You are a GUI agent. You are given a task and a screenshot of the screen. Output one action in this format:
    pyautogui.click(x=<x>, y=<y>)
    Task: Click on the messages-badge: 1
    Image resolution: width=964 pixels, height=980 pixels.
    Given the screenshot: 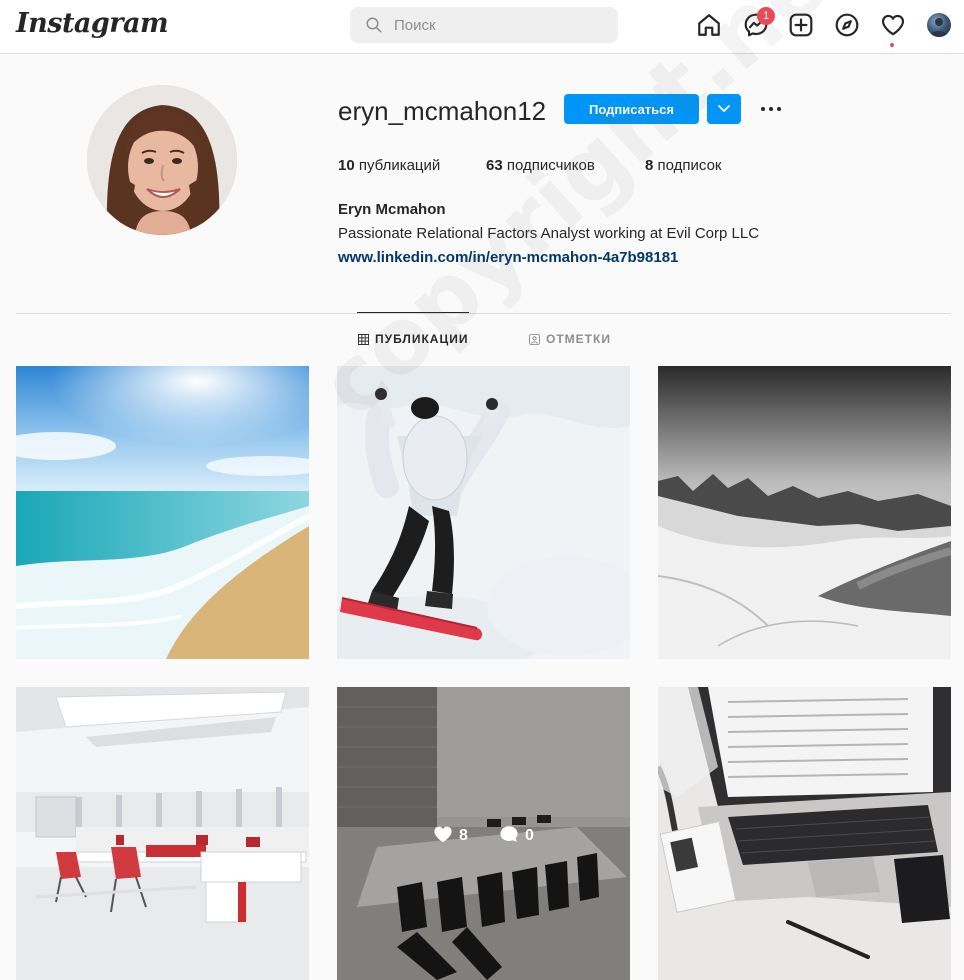 What is the action you would take?
    pyautogui.click(x=766, y=16)
    